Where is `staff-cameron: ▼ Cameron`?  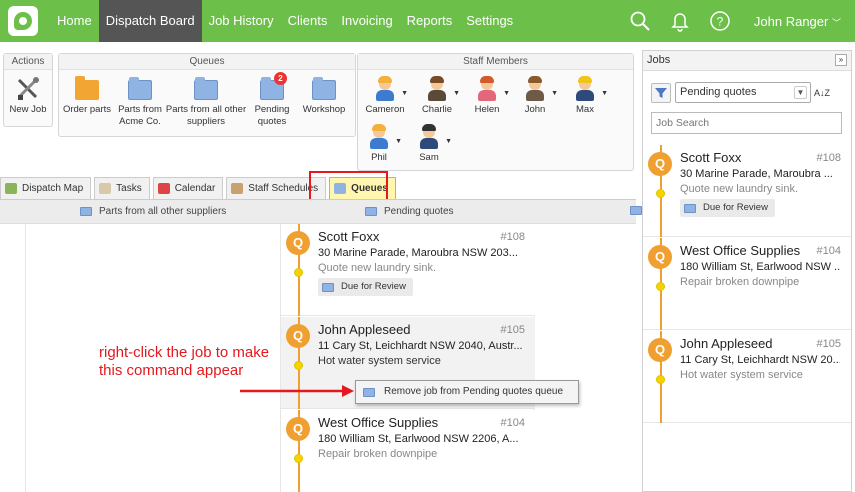
staff-cameron: ▼ Cameron is located at coordinates (385, 95).